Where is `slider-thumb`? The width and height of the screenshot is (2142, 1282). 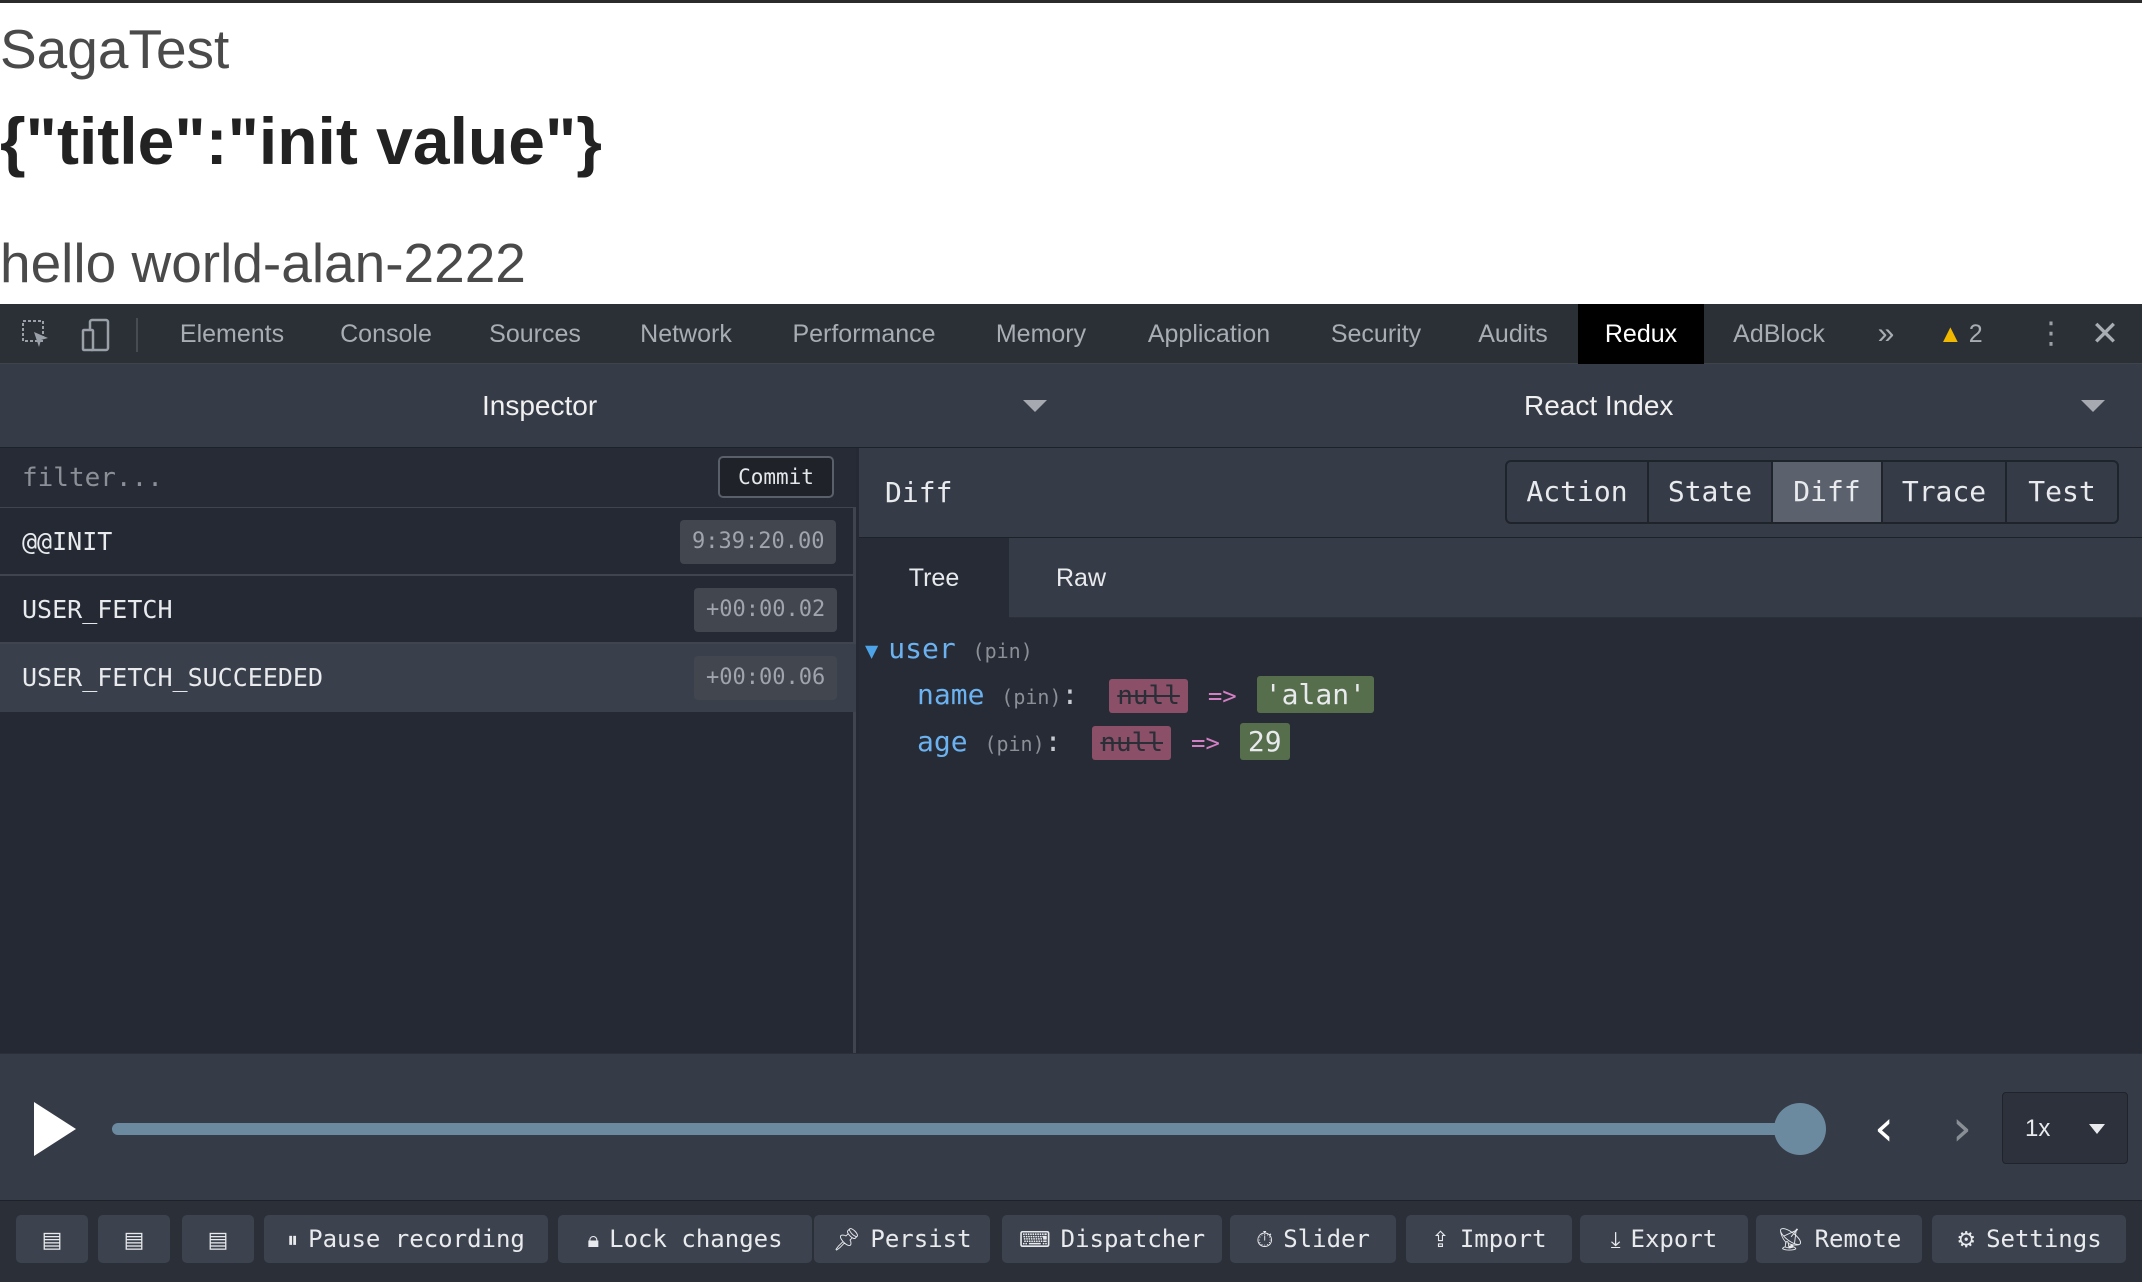
slider-thumb is located at coordinates (1800, 1129).